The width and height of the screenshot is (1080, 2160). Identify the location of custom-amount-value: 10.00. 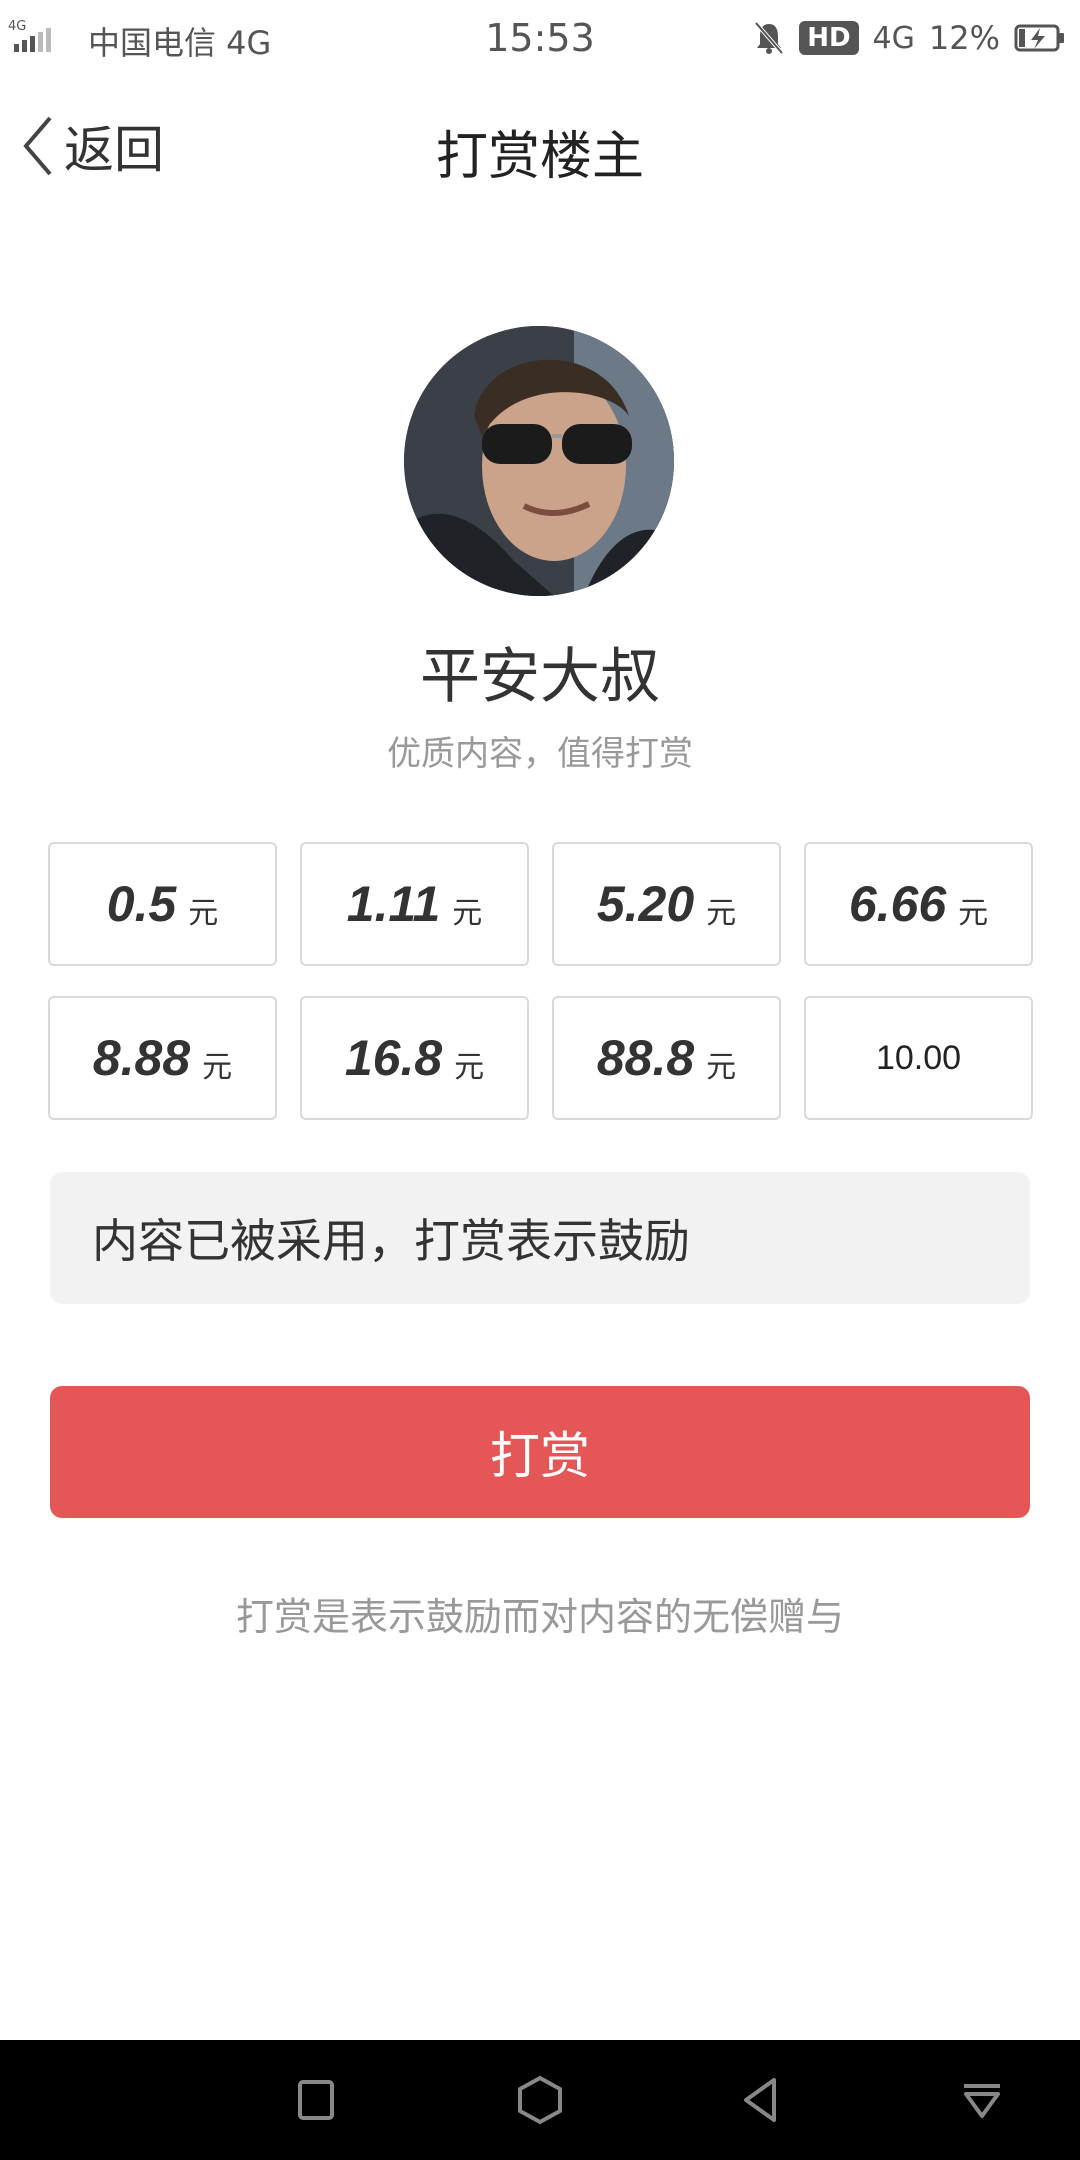
(918, 1057).